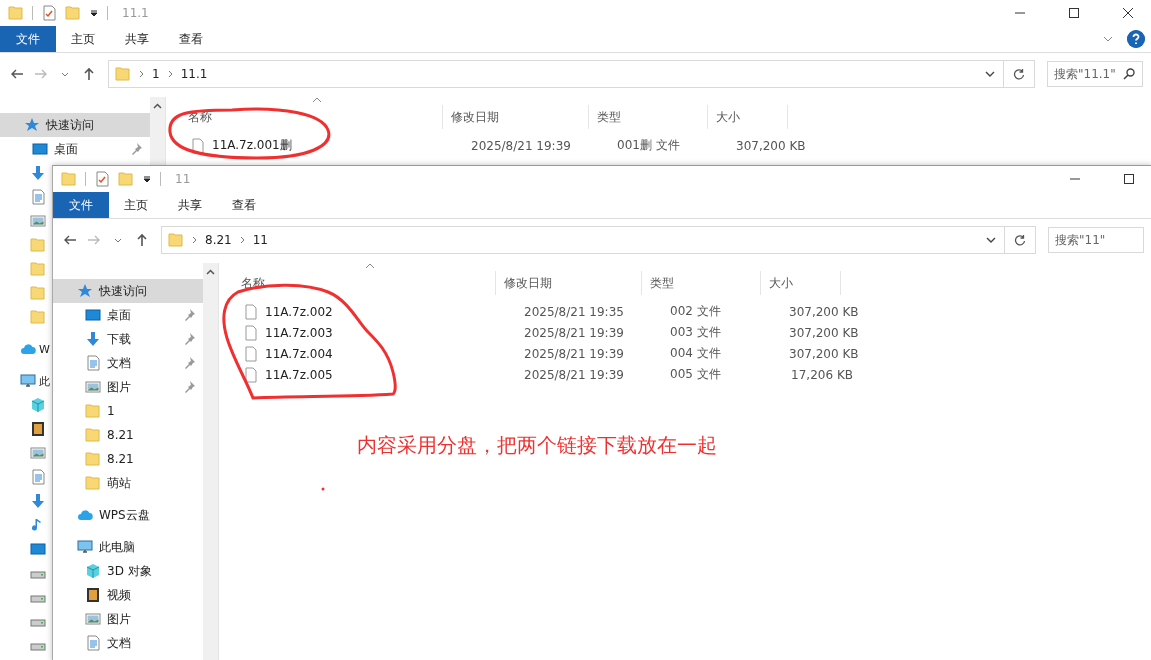 Image resolution: width=1151 pixels, height=660 pixels. What do you see at coordinates (128, 571) in the screenshot?
I see `nav-item: 3D 对象` at bounding box center [128, 571].